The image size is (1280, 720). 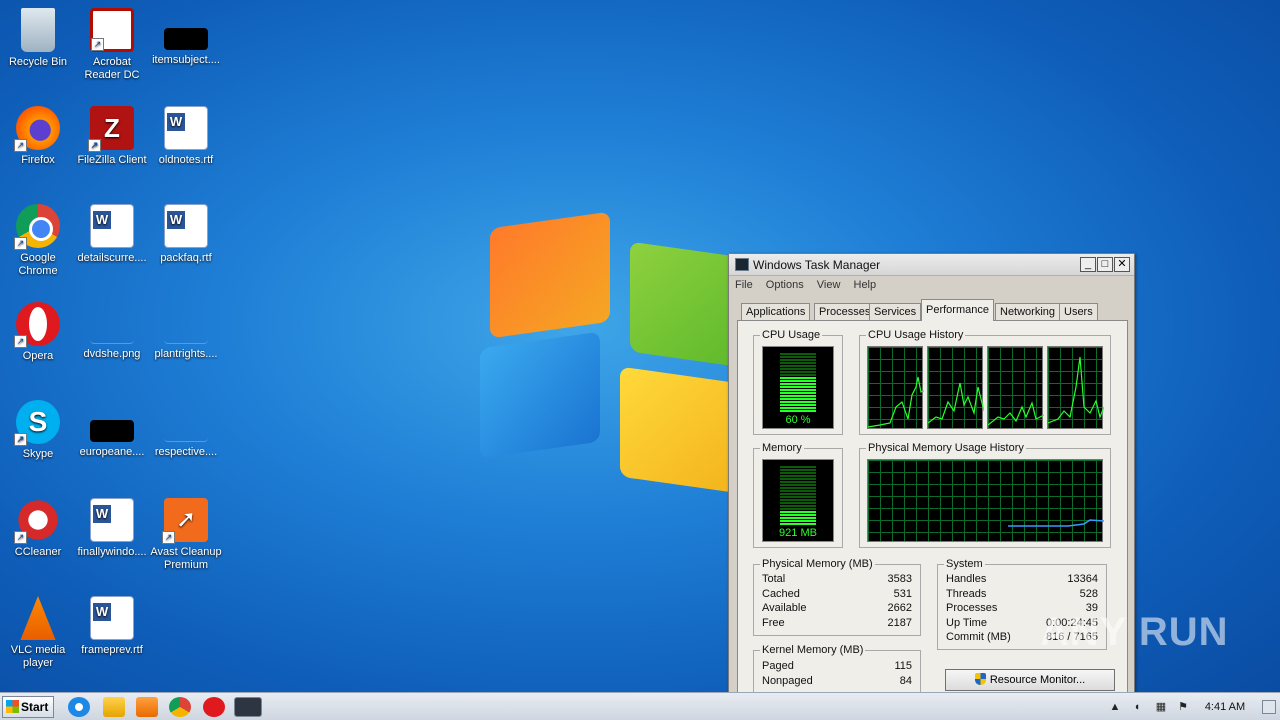 I want to click on windows-logo-wallpaper, so click(x=610, y=360).